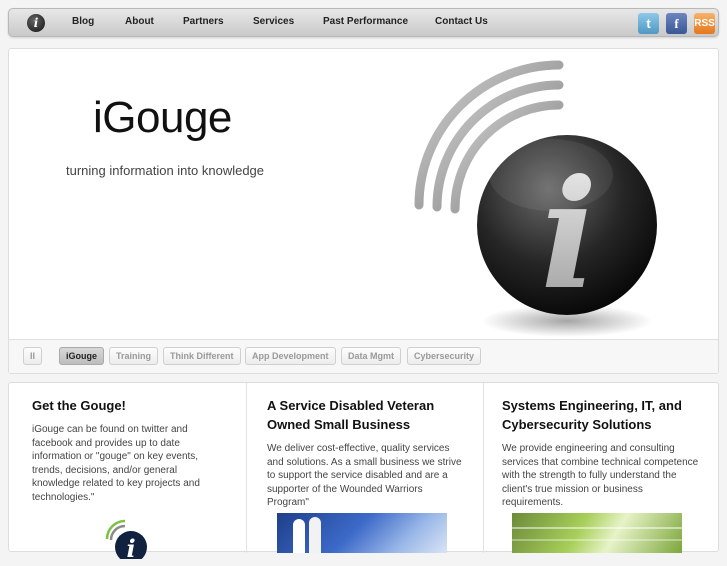 The height and width of the screenshot is (566, 727). Describe the element at coordinates (134, 356) in the screenshot. I see `slider-tab-training: Training` at that location.